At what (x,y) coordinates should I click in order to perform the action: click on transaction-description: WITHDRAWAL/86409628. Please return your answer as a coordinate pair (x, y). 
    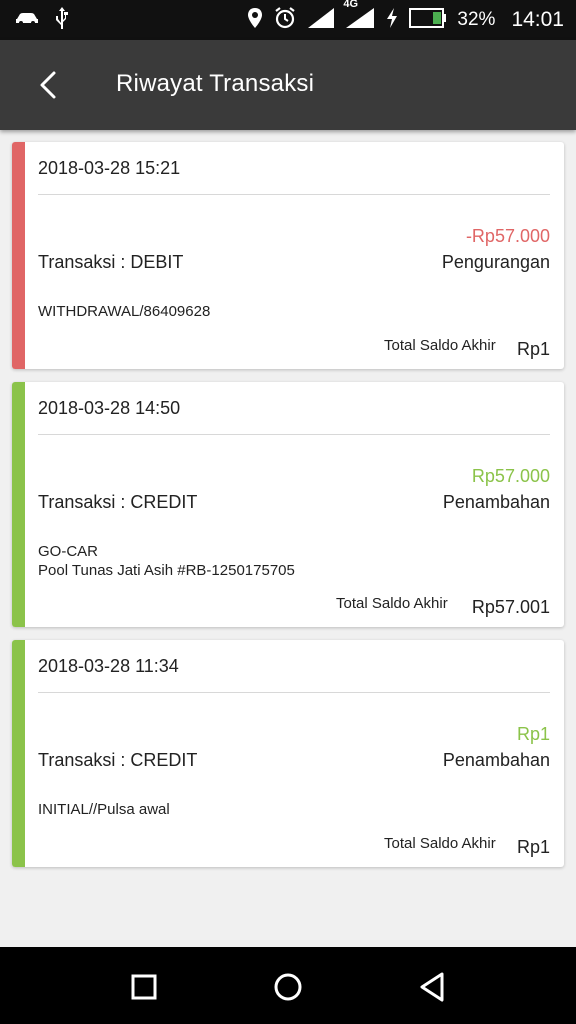
    Looking at the image, I should click on (124, 311).